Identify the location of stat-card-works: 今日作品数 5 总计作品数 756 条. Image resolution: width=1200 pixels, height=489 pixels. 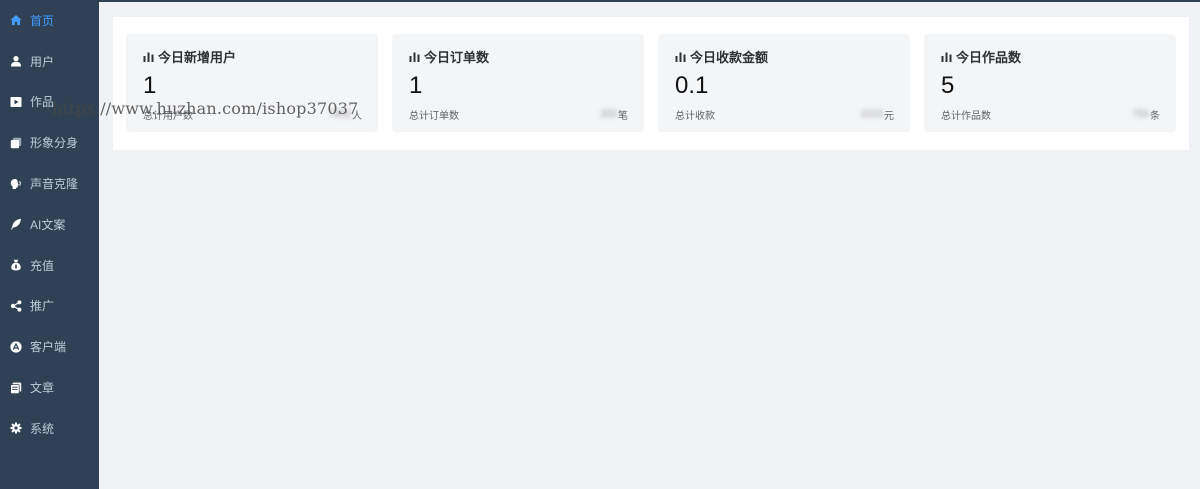
(1050, 83).